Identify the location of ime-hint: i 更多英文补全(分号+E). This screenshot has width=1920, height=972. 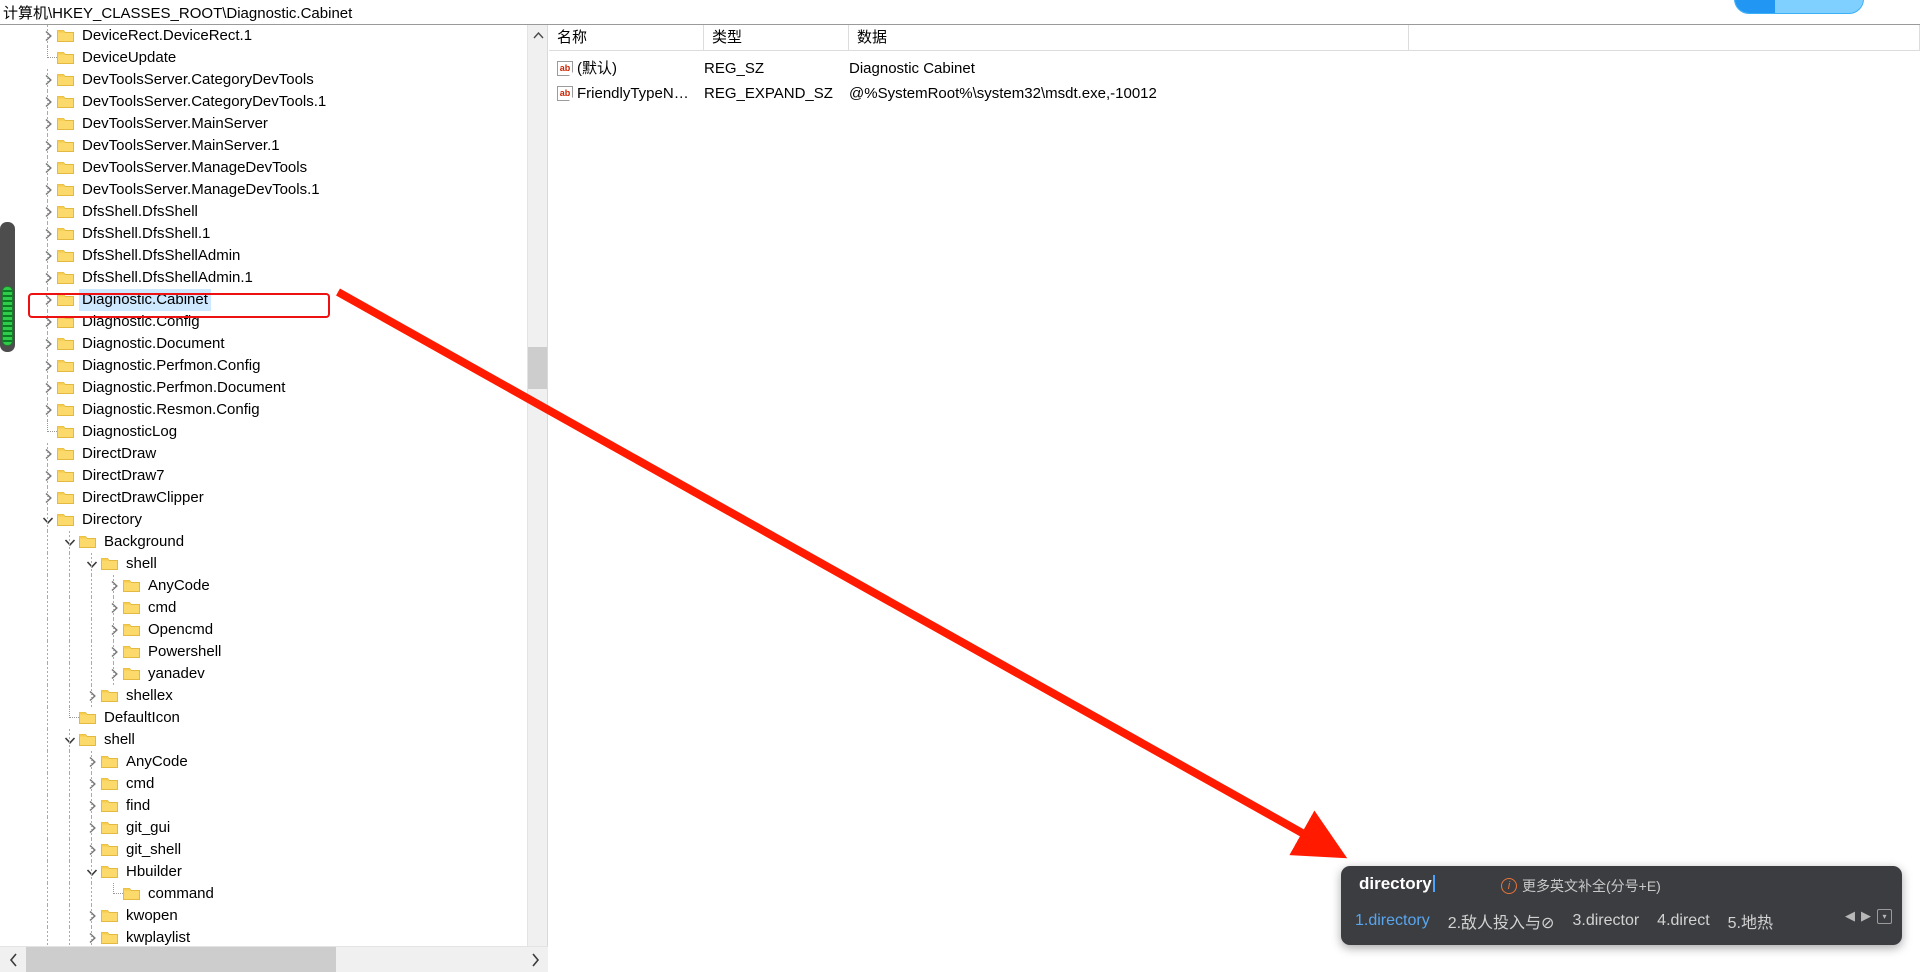
(1581, 886).